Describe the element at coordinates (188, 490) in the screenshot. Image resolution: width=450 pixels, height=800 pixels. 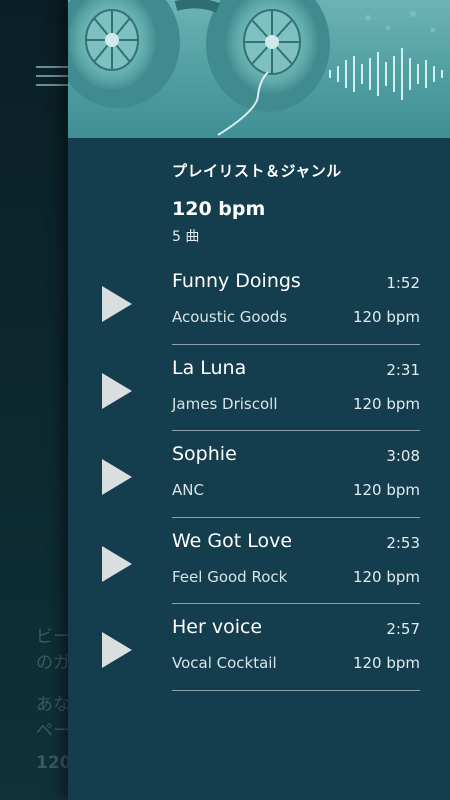
I see `track-artist: ANC` at that location.